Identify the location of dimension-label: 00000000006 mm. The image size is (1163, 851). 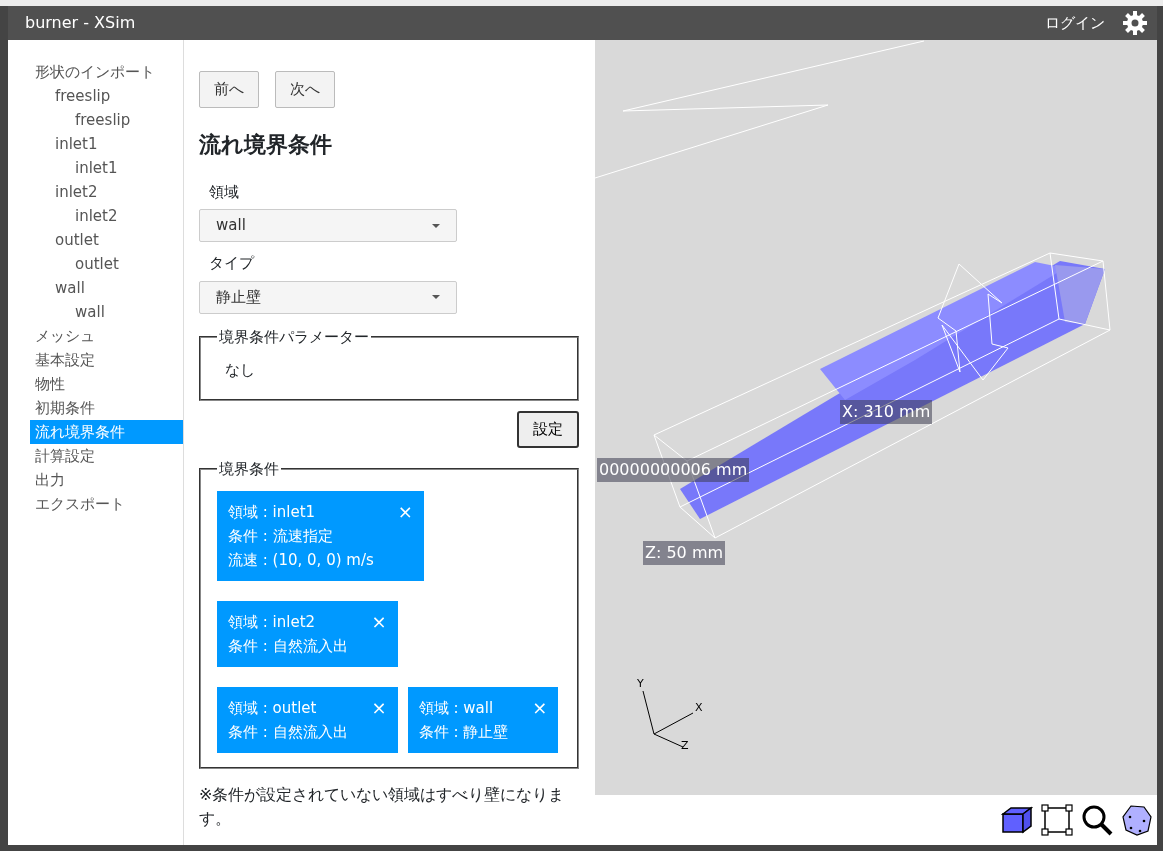
(673, 470).